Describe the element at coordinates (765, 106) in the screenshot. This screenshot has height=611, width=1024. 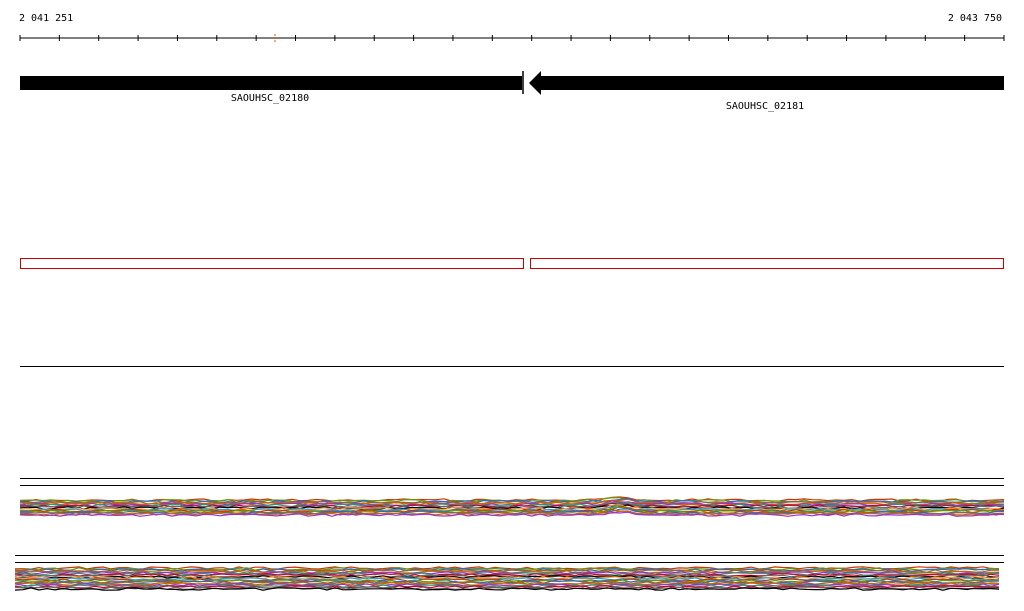
I see `gene-label: SAOUHSC_02181` at that location.